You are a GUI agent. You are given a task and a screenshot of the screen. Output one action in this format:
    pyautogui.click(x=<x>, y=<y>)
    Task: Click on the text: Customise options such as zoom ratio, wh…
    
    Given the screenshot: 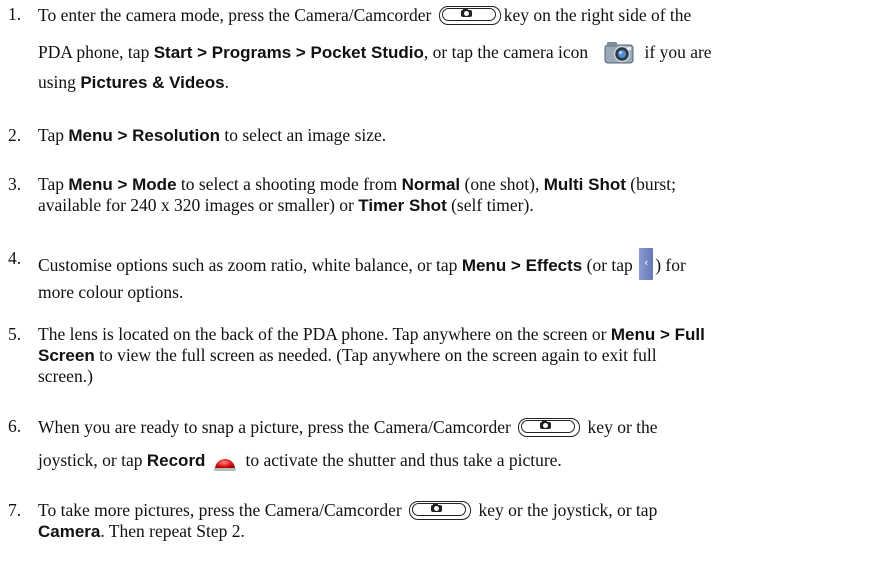 What is the action you would take?
    pyautogui.click(x=250, y=265)
    